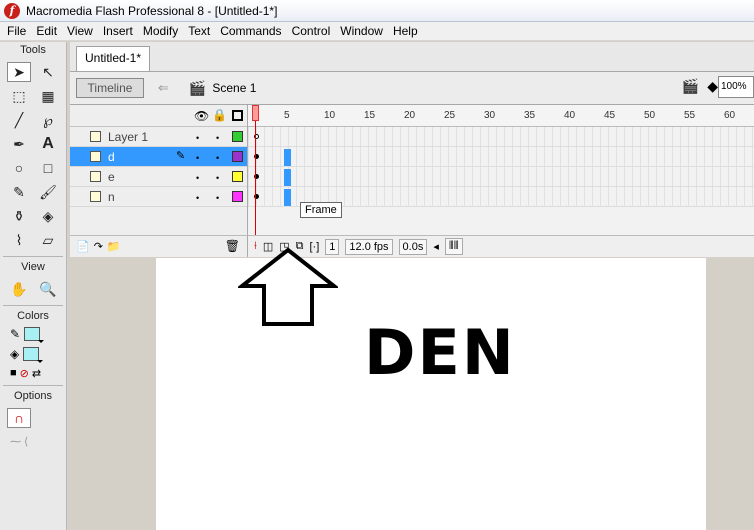 Image resolution: width=754 pixels, height=530 pixels. I want to click on stroke-color-swatch, so click(34, 335).